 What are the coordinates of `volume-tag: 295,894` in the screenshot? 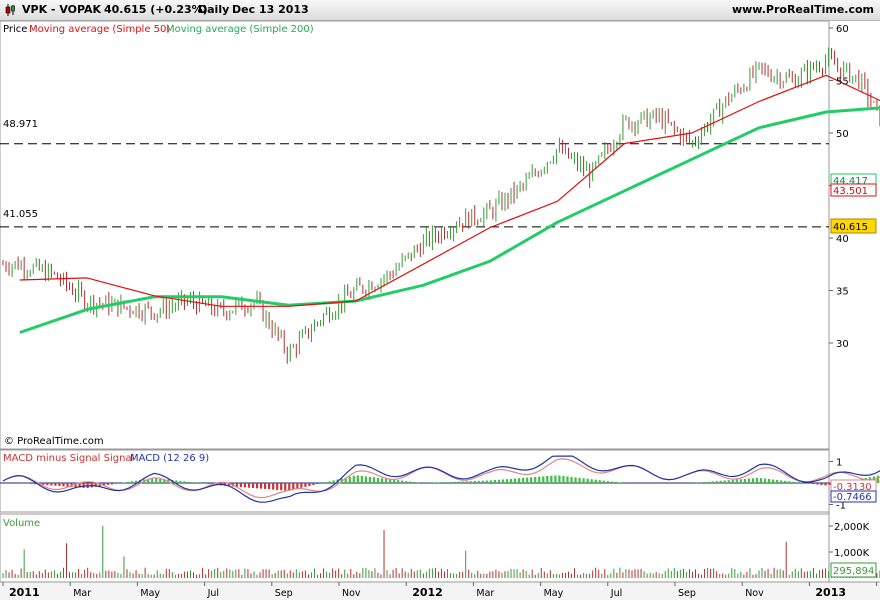 It's located at (853, 571).